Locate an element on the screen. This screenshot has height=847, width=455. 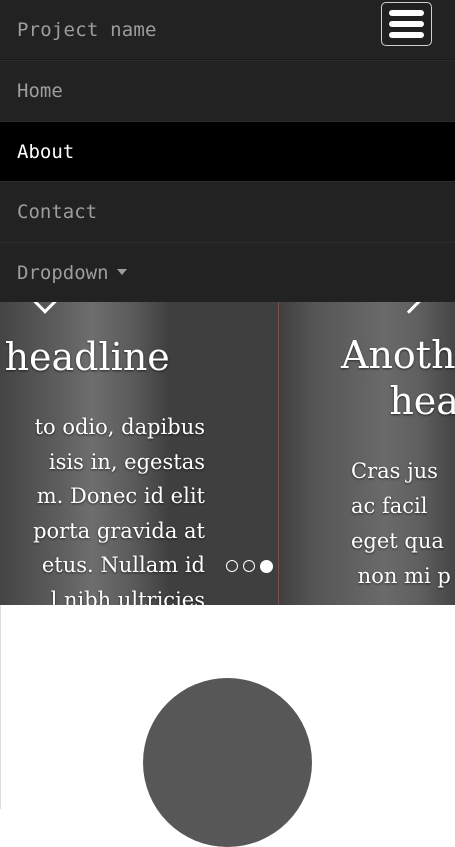
nav-item-about: About is located at coordinates (227, 150).